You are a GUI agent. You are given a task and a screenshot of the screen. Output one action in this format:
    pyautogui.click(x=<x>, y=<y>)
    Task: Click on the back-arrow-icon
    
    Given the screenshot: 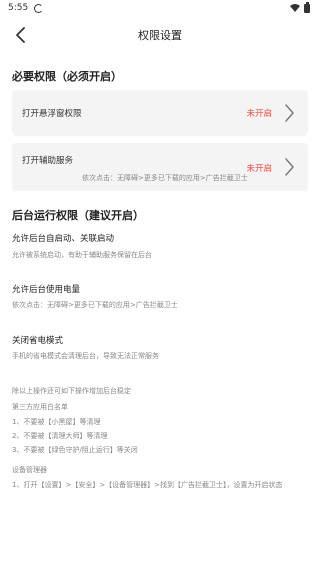 What is the action you would take?
    pyautogui.click(x=20, y=35)
    